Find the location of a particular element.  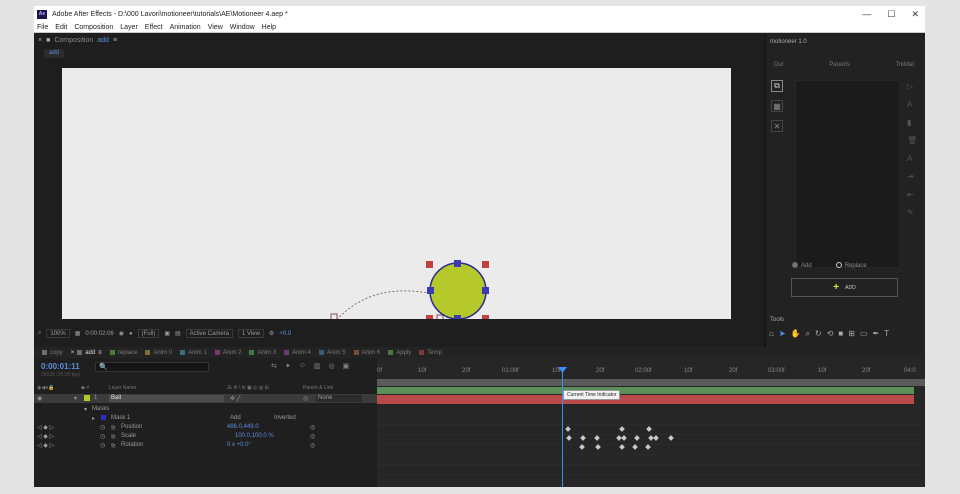

transparency-icon: ▤ is located at coordinates (178, 333).